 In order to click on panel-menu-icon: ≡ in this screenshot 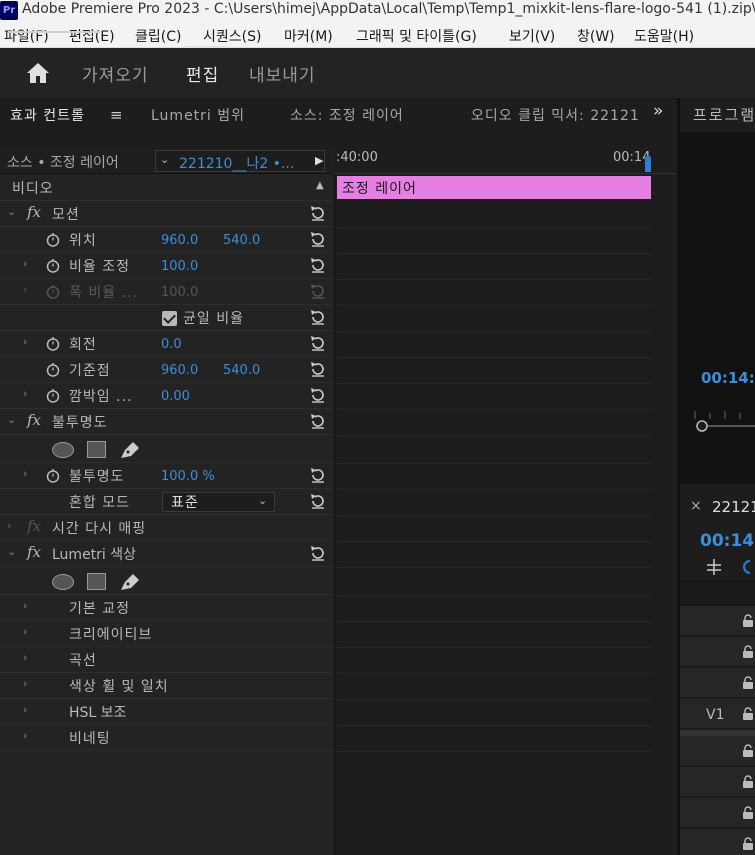, I will do `click(116, 115)`.